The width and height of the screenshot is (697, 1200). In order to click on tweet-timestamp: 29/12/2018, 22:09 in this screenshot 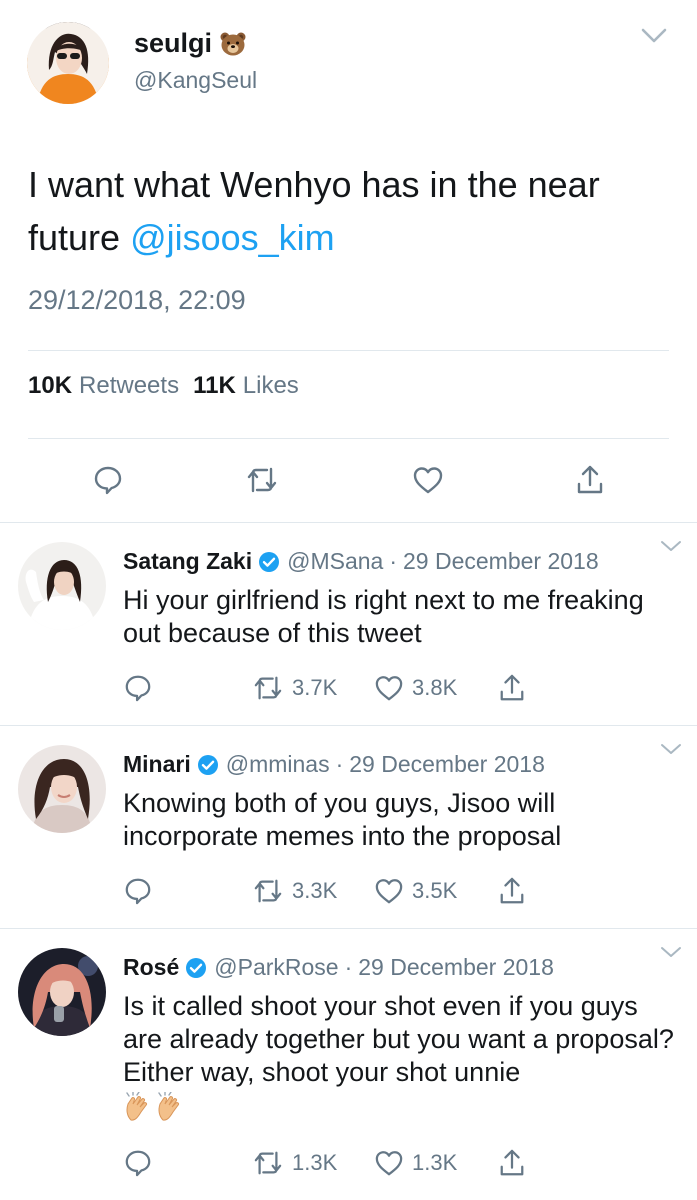, I will do `click(137, 300)`.